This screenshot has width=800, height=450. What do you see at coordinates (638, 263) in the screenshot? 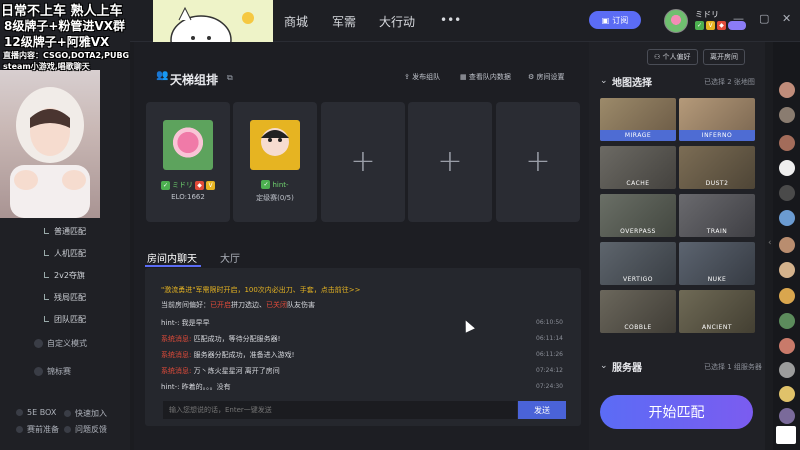
I see `map-tile-vertigo: VERTIGO` at bounding box center [638, 263].